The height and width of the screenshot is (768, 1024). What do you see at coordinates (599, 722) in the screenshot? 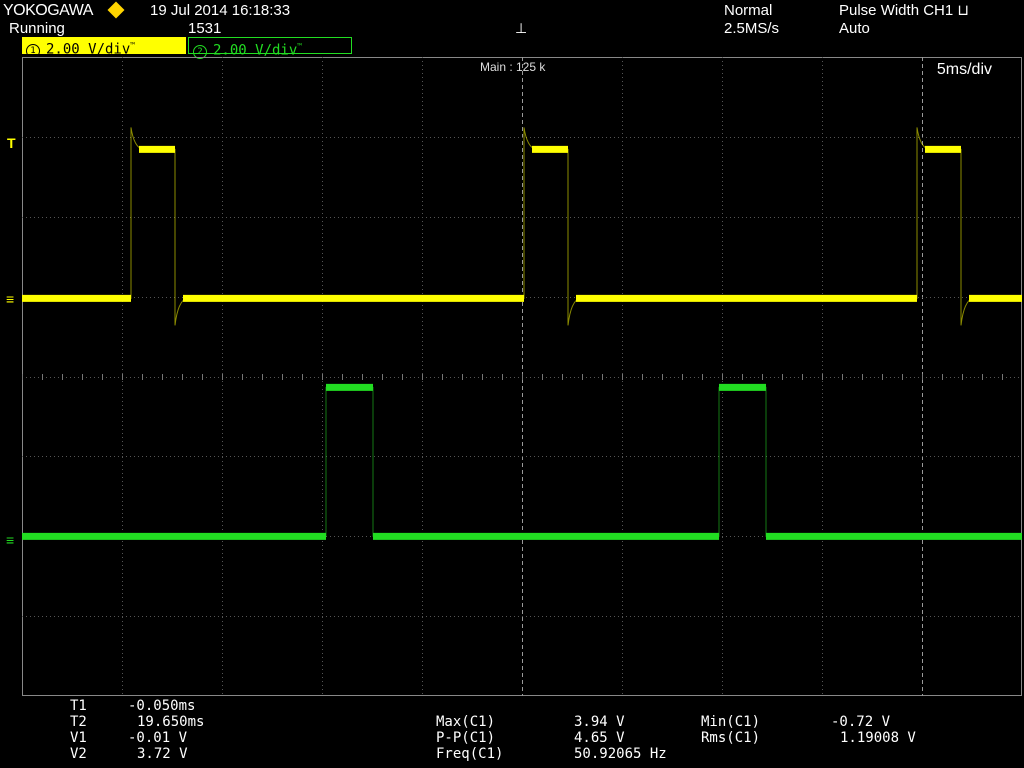
I see `measure-max-value: 3.94 V` at bounding box center [599, 722].